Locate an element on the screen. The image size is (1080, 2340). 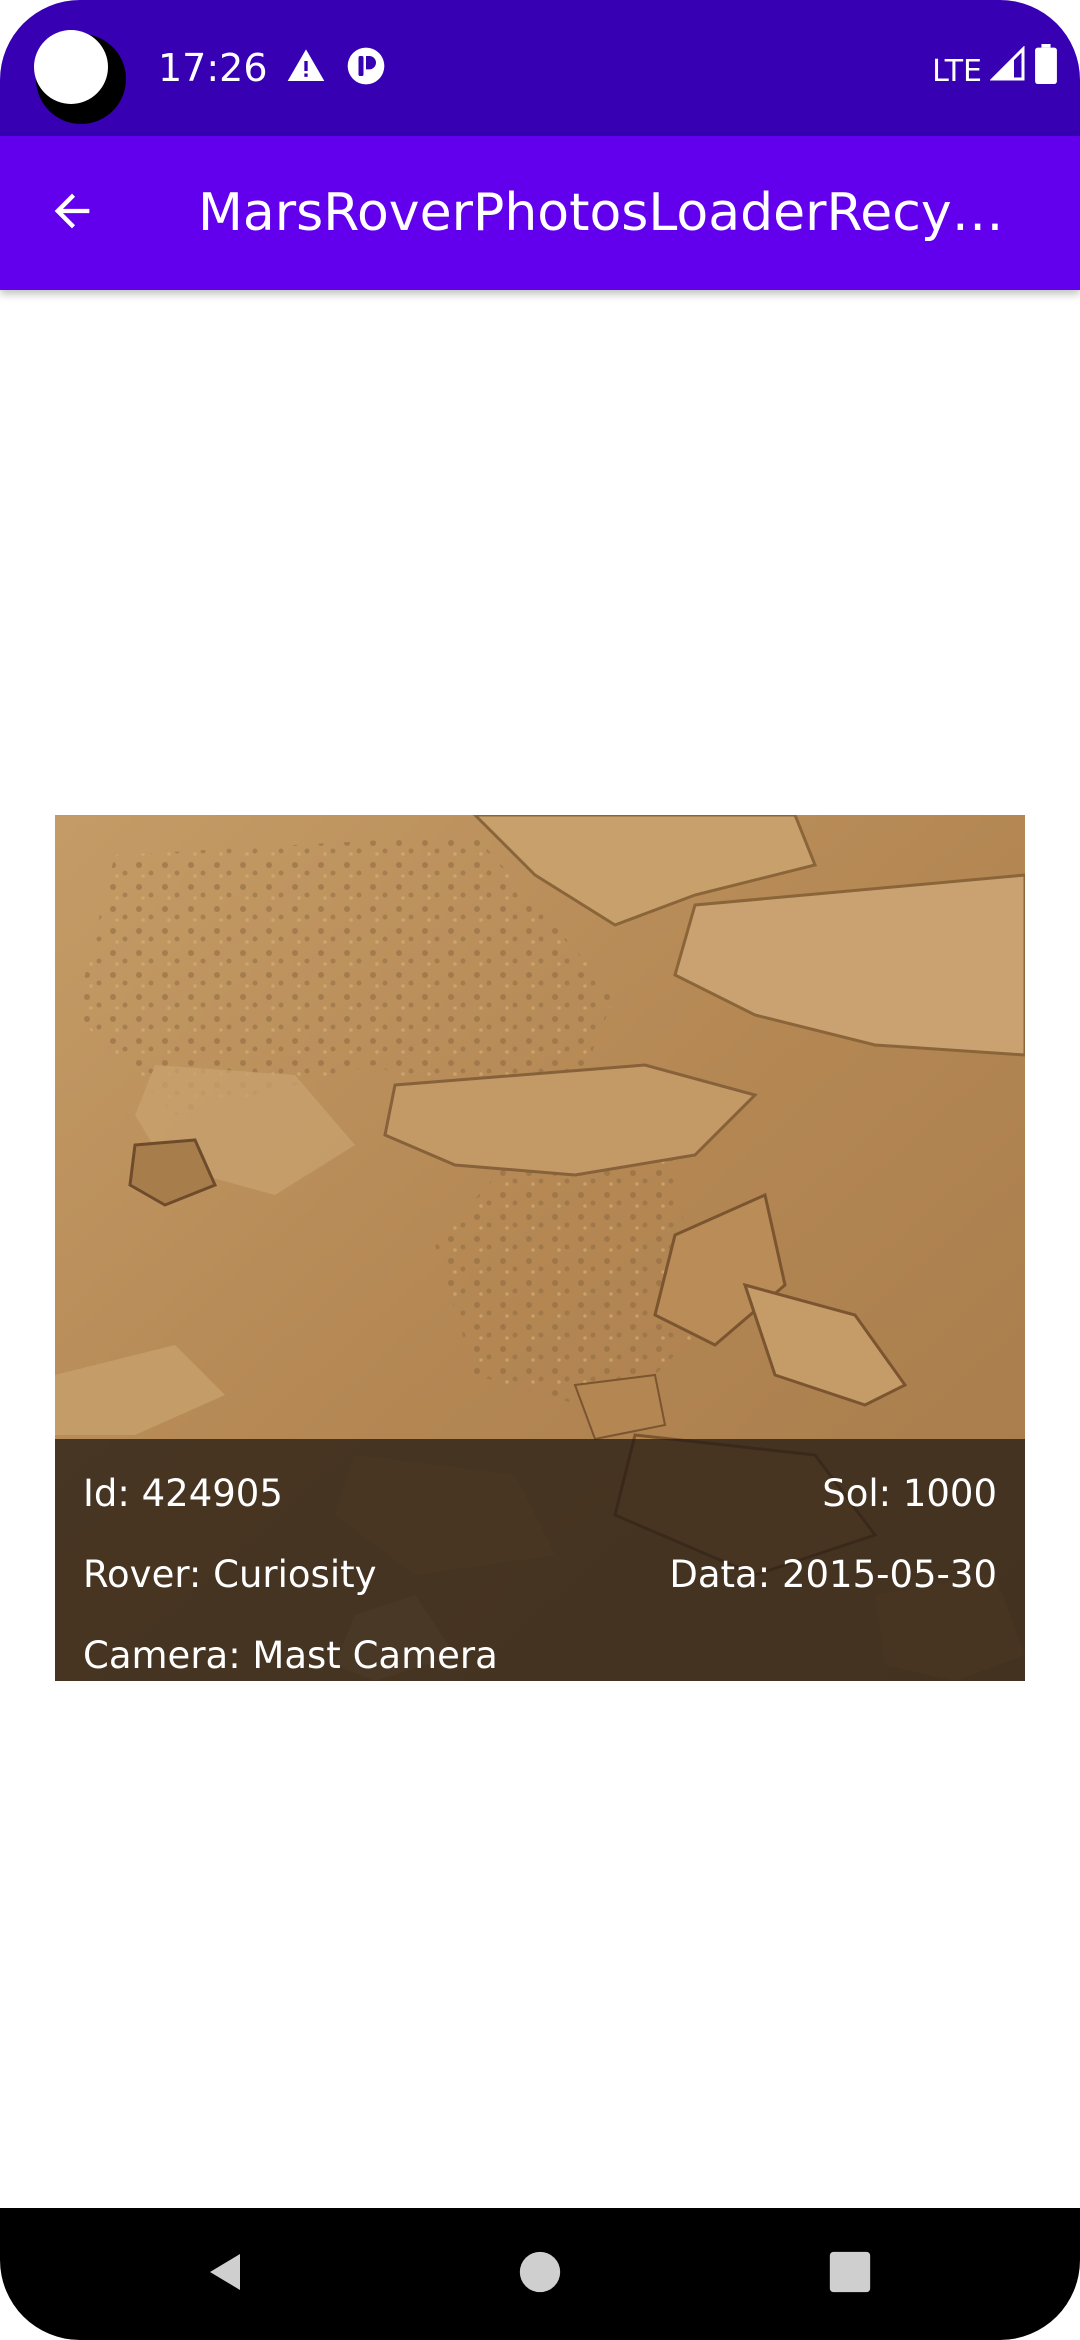
nav-home-button is located at coordinates (540, 2274).